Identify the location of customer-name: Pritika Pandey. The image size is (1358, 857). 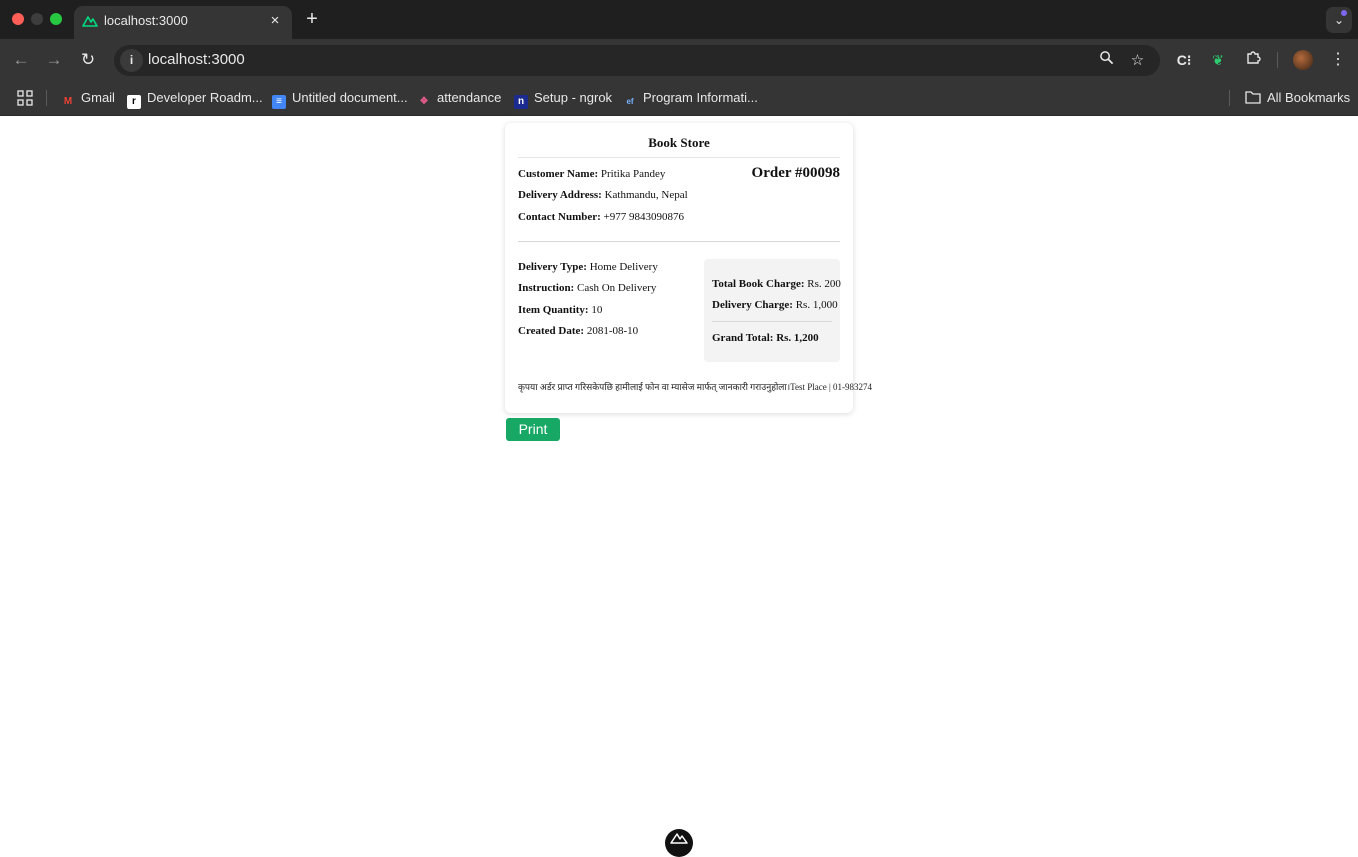
(633, 174).